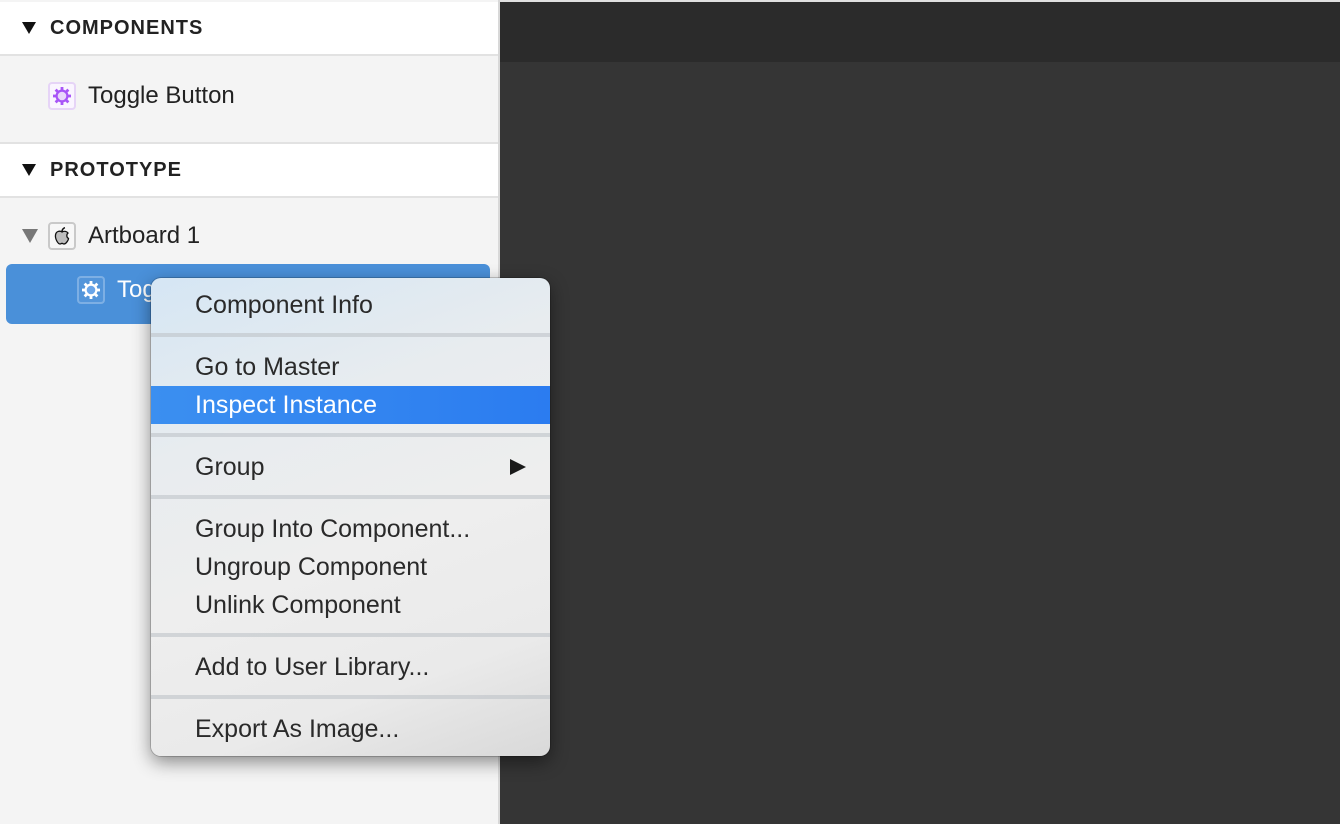  I want to click on menu-item-label: Group, so click(230, 466).